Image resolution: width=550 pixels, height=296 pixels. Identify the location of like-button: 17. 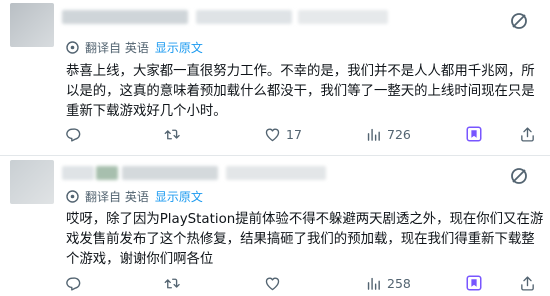
(283, 134).